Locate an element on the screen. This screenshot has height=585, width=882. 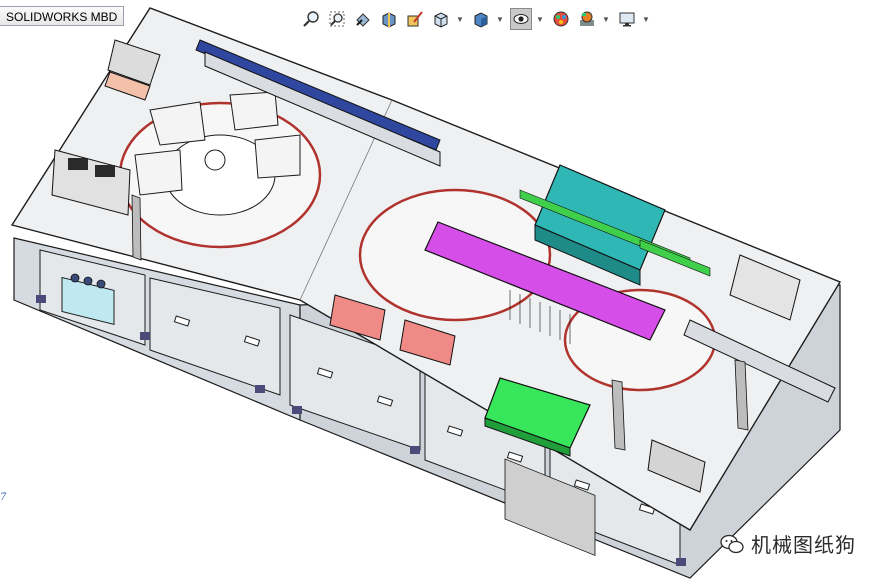
dynamic-annotation-views-icon is located at coordinates (415, 19).